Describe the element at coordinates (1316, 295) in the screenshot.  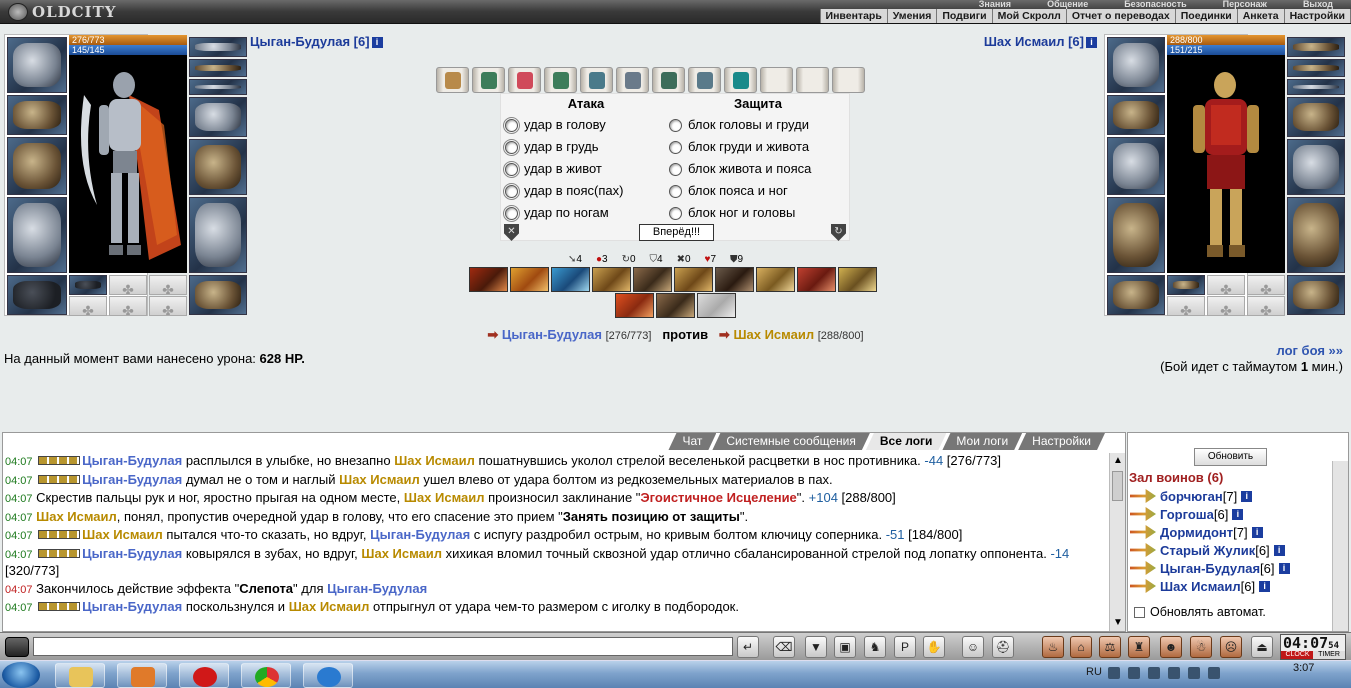
I see `boots-slot` at that location.